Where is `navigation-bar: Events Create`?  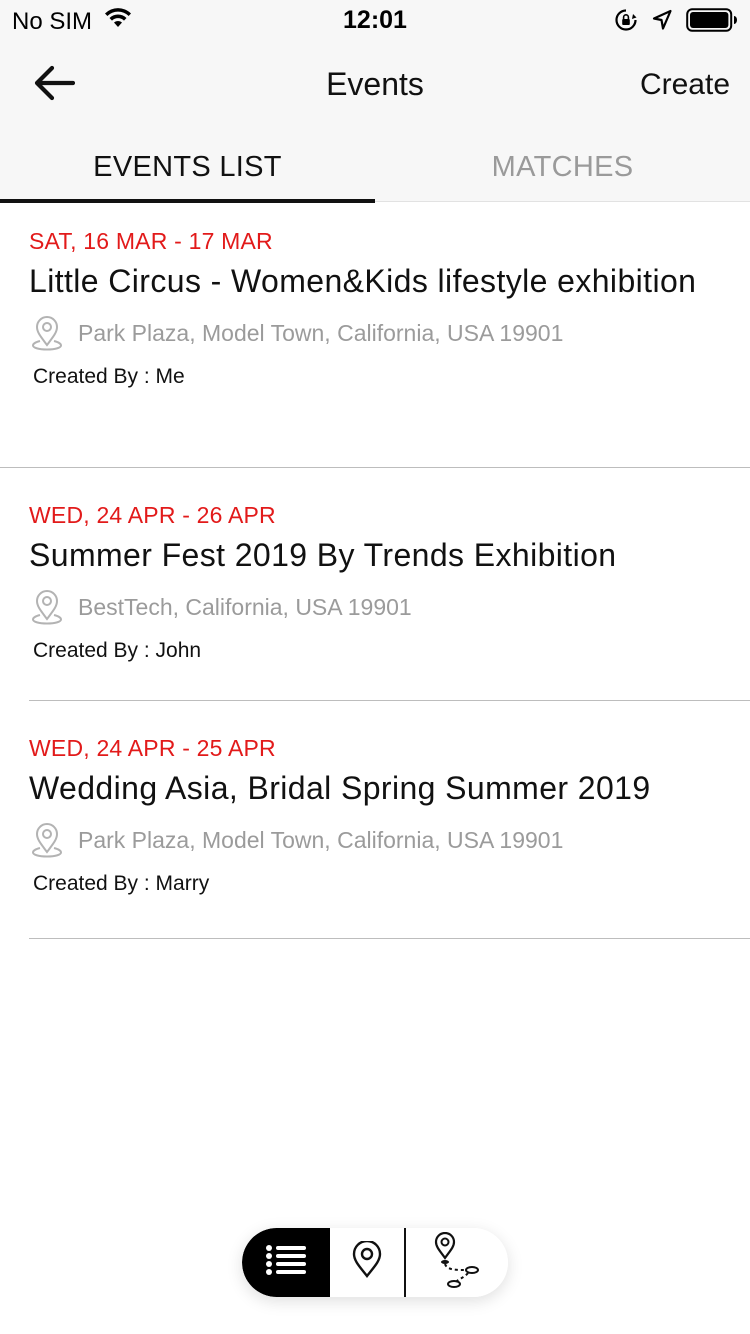
navigation-bar: Events Create is located at coordinates (375, 88).